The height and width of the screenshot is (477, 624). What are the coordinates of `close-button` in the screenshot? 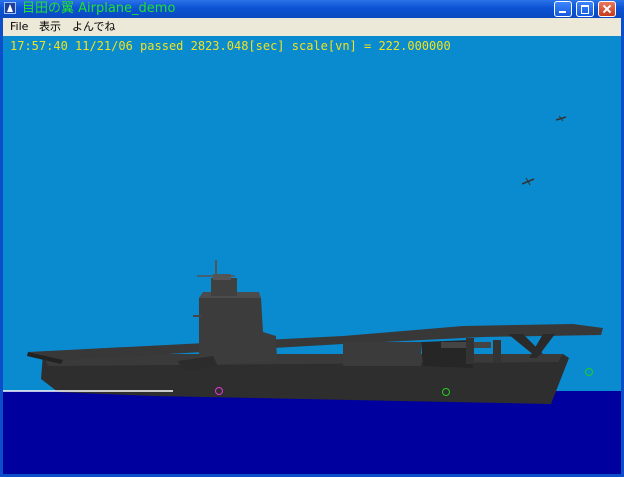 It's located at (607, 9).